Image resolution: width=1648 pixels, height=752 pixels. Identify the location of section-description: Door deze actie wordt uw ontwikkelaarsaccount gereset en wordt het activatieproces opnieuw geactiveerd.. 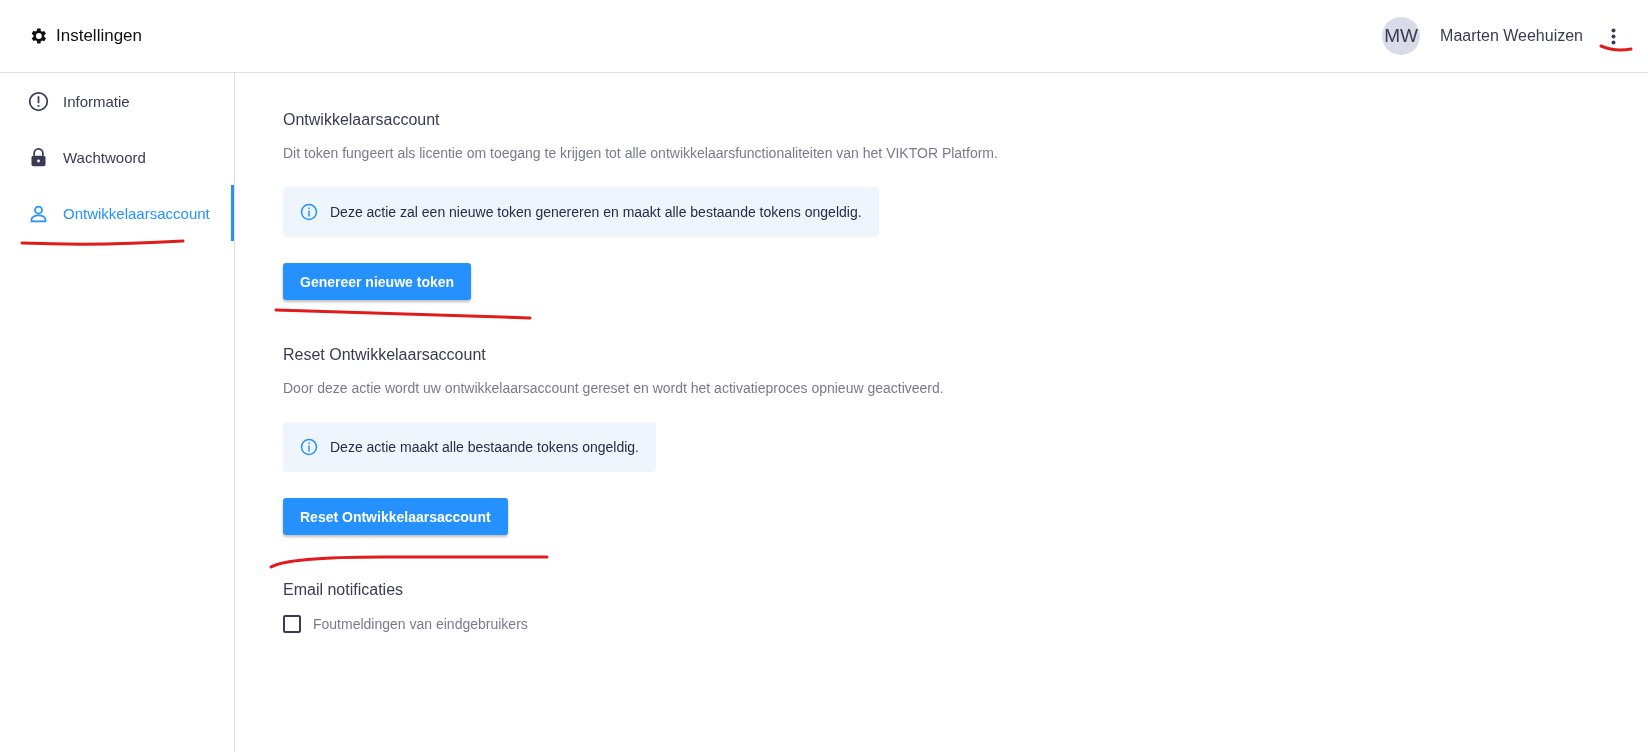
(613, 388).